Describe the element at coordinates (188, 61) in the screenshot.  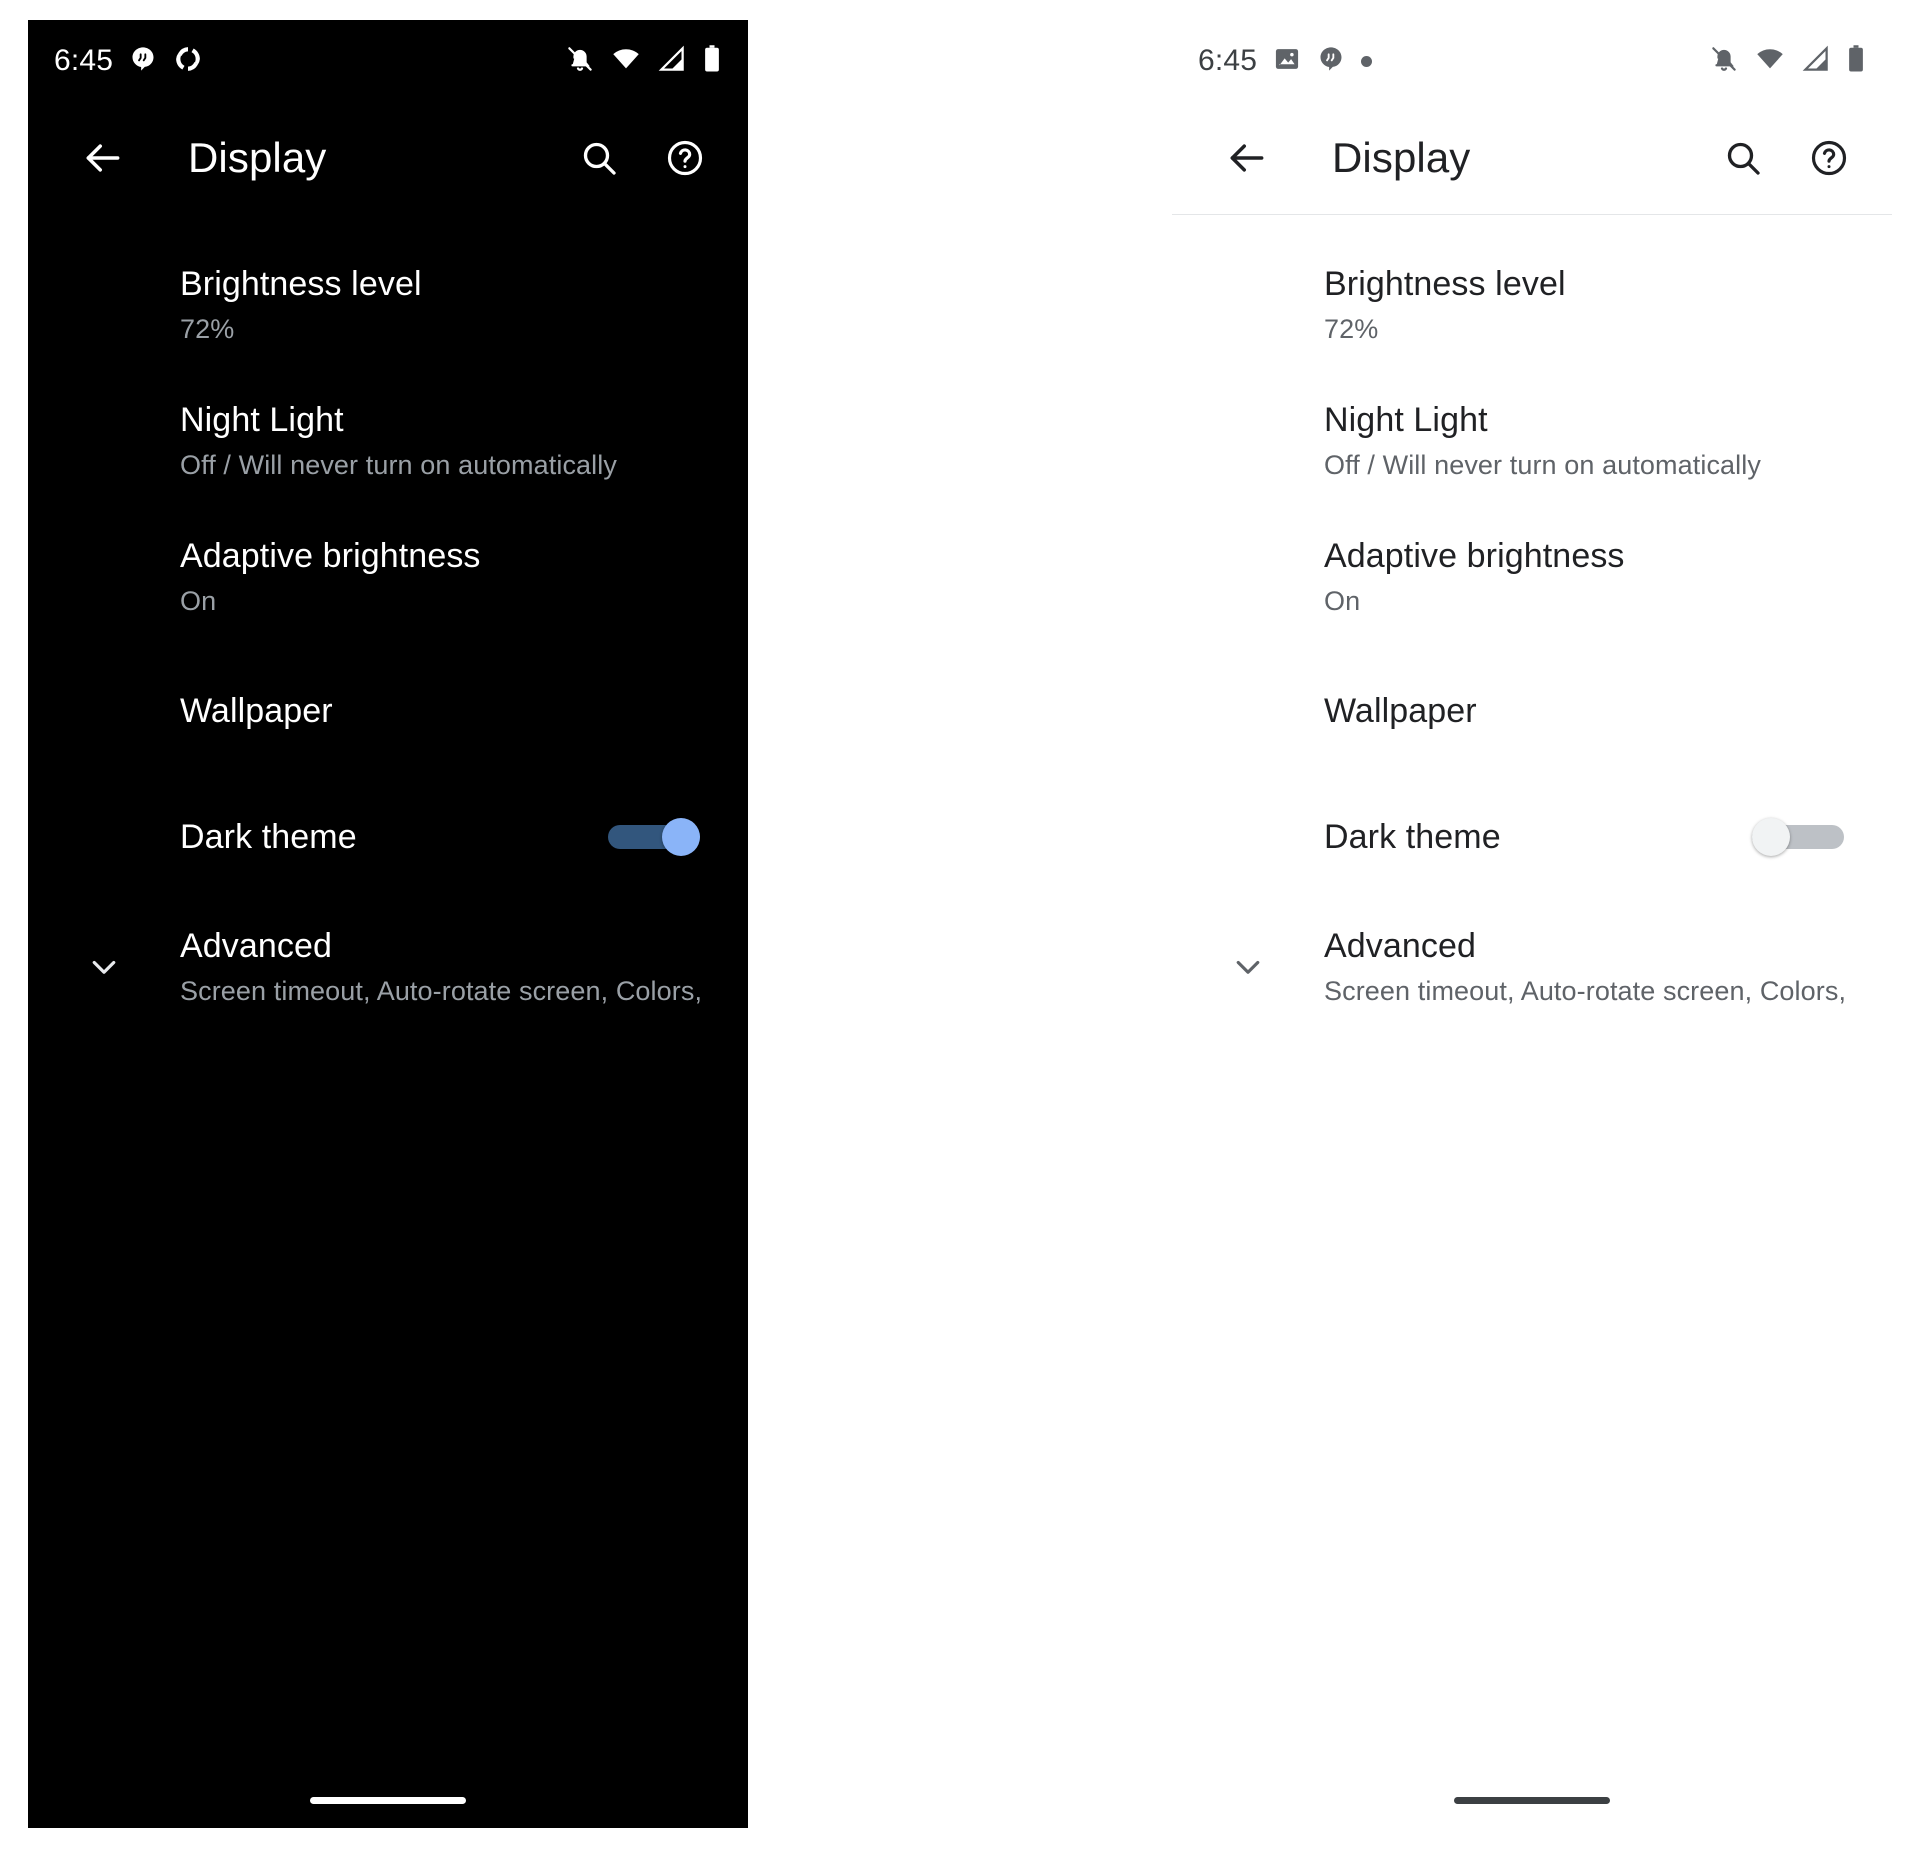
I see `sync-icon` at that location.